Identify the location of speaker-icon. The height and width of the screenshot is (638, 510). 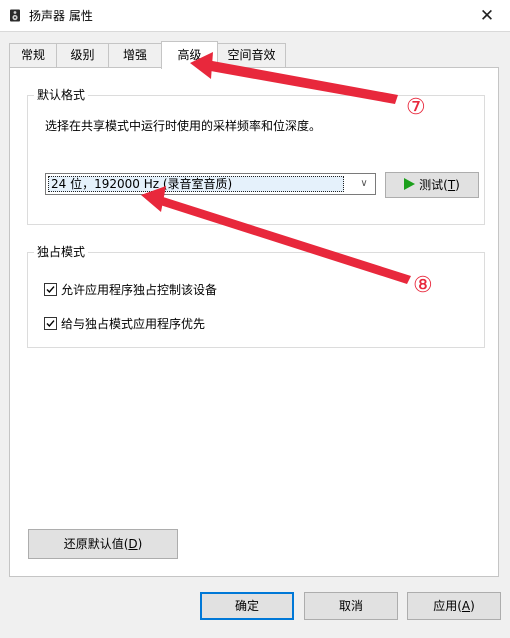
(15, 15).